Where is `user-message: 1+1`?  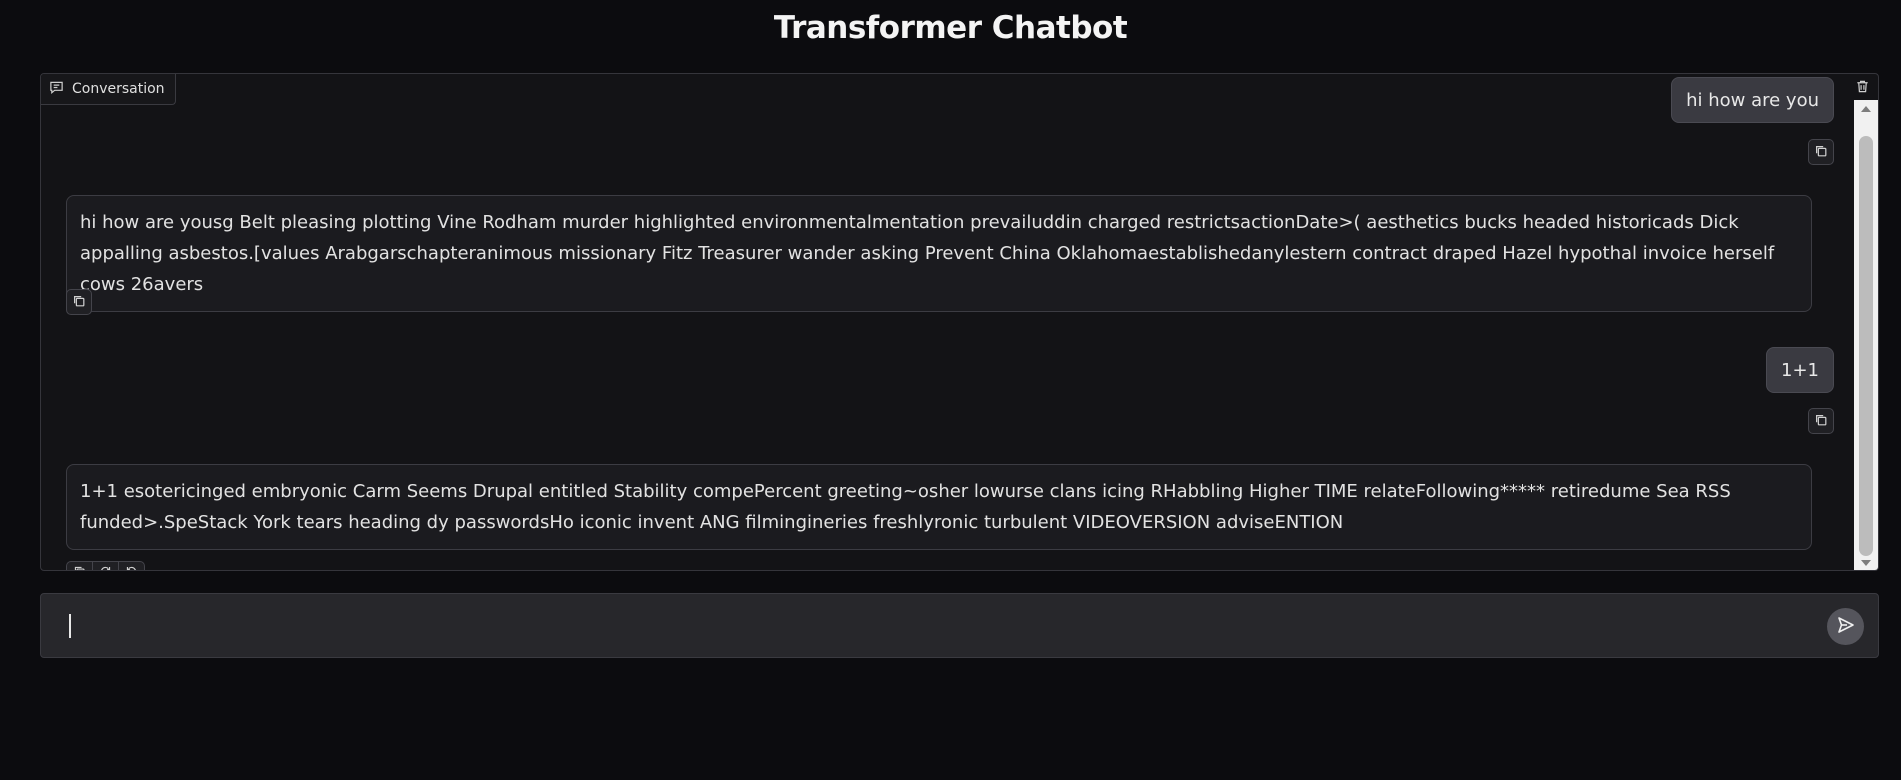
user-message: 1+1 is located at coordinates (1800, 370).